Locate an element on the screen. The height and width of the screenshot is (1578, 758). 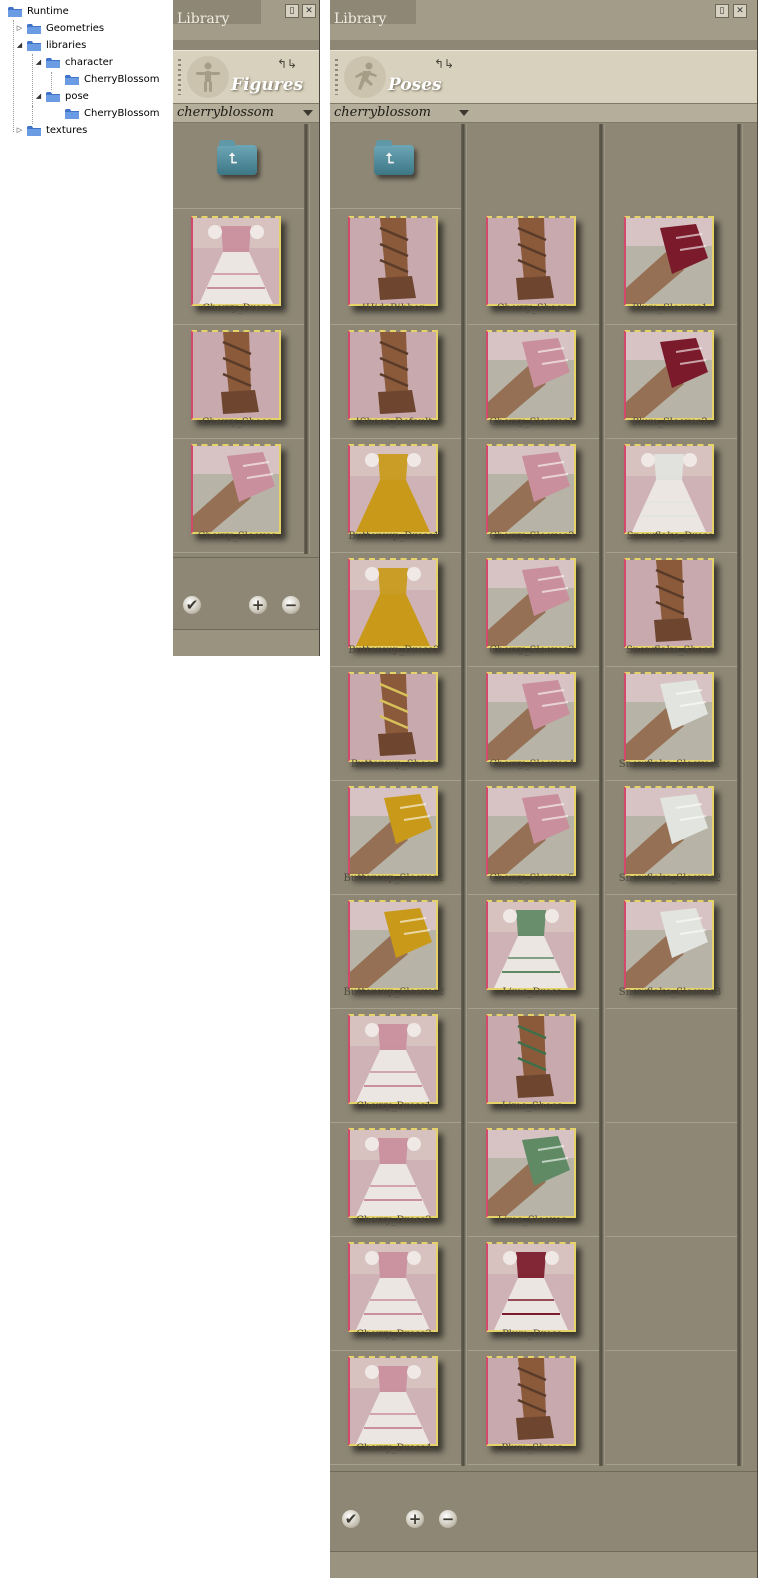
library-item: Plum_Sleeves2 is located at coordinates (674, 382).